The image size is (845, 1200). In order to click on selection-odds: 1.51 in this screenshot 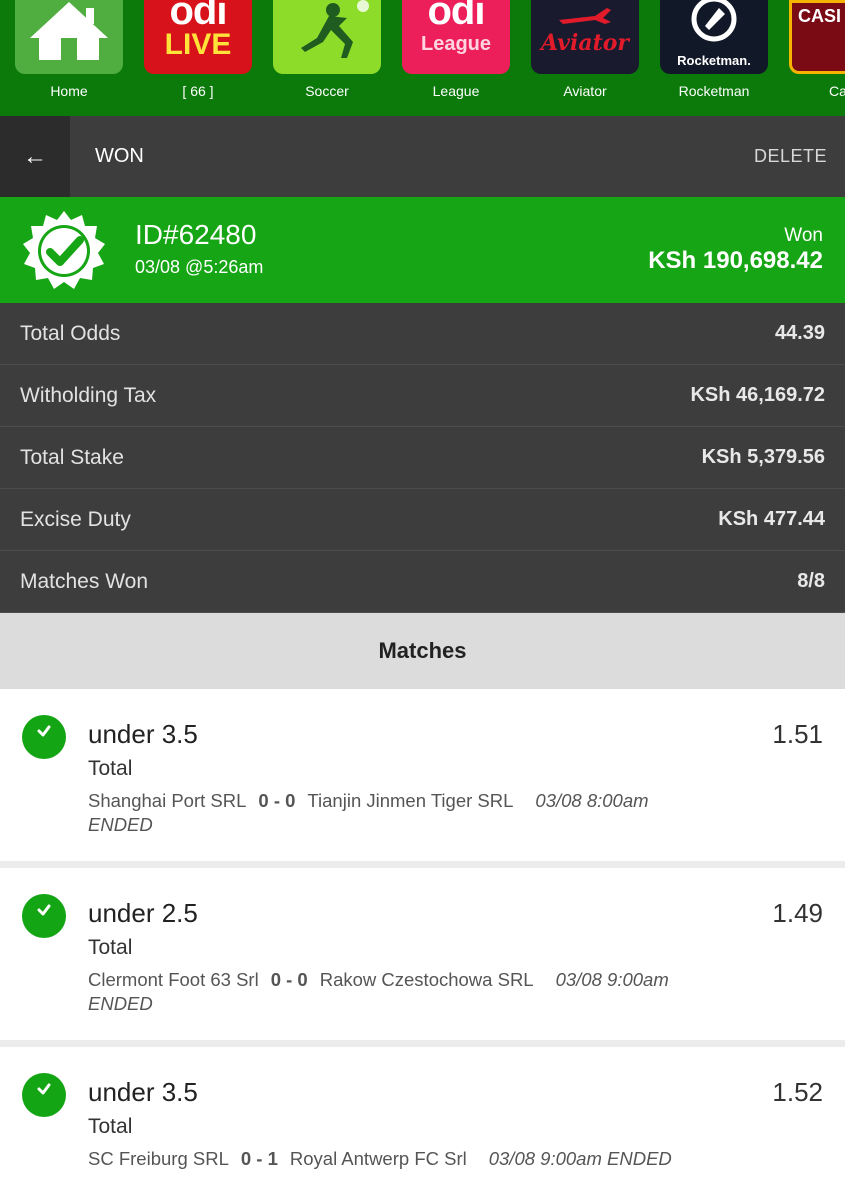, I will do `click(797, 734)`.